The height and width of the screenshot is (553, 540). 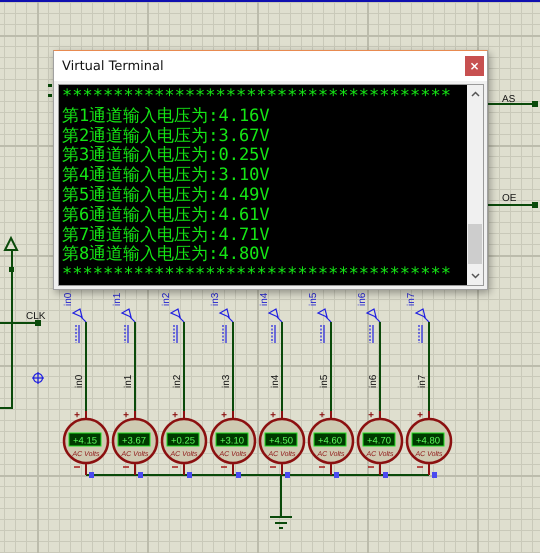 What do you see at coordinates (11, 254) in the screenshot?
I see `triangle-icon` at bounding box center [11, 254].